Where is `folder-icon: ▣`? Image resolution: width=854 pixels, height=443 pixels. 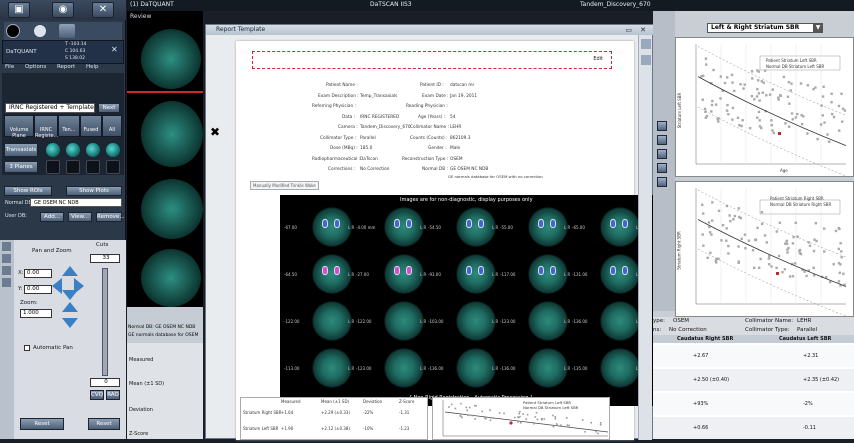
folder-icon: ▣ is located at coordinates (19, 10).